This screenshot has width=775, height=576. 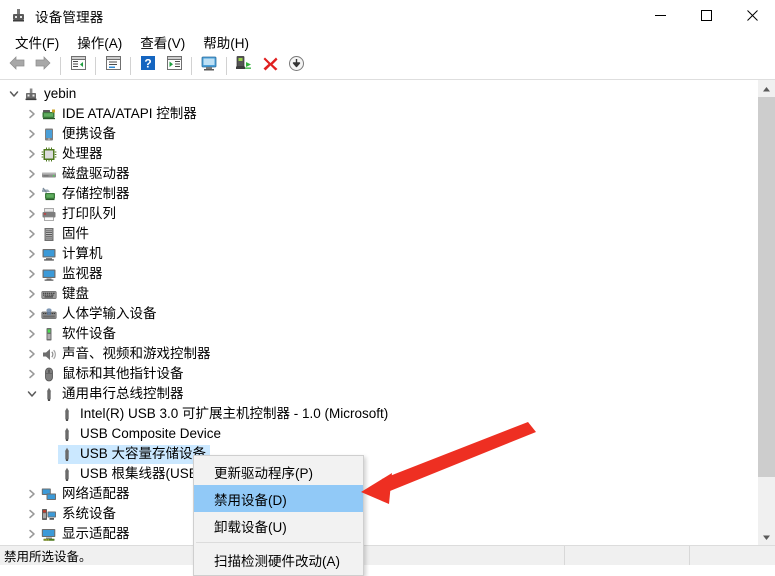 I want to click on minimize-button, so click(x=660, y=15).